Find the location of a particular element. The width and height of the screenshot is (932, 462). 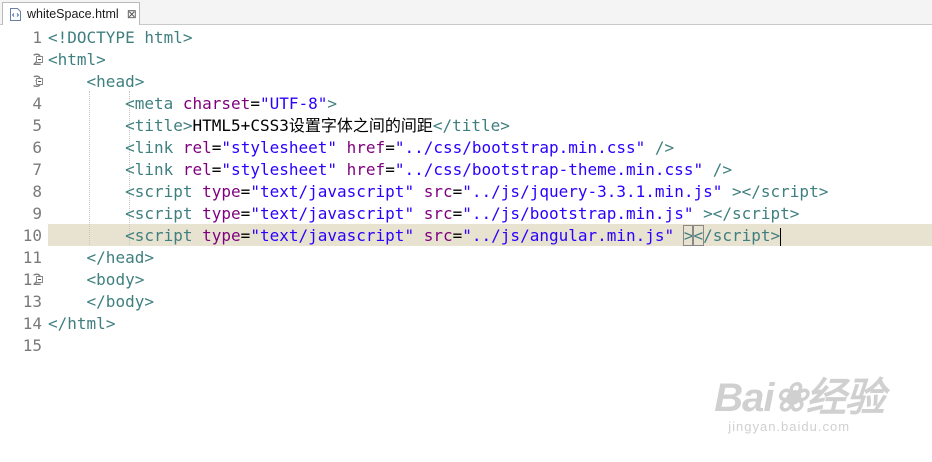

code-line: <head> is located at coordinates (115, 81).